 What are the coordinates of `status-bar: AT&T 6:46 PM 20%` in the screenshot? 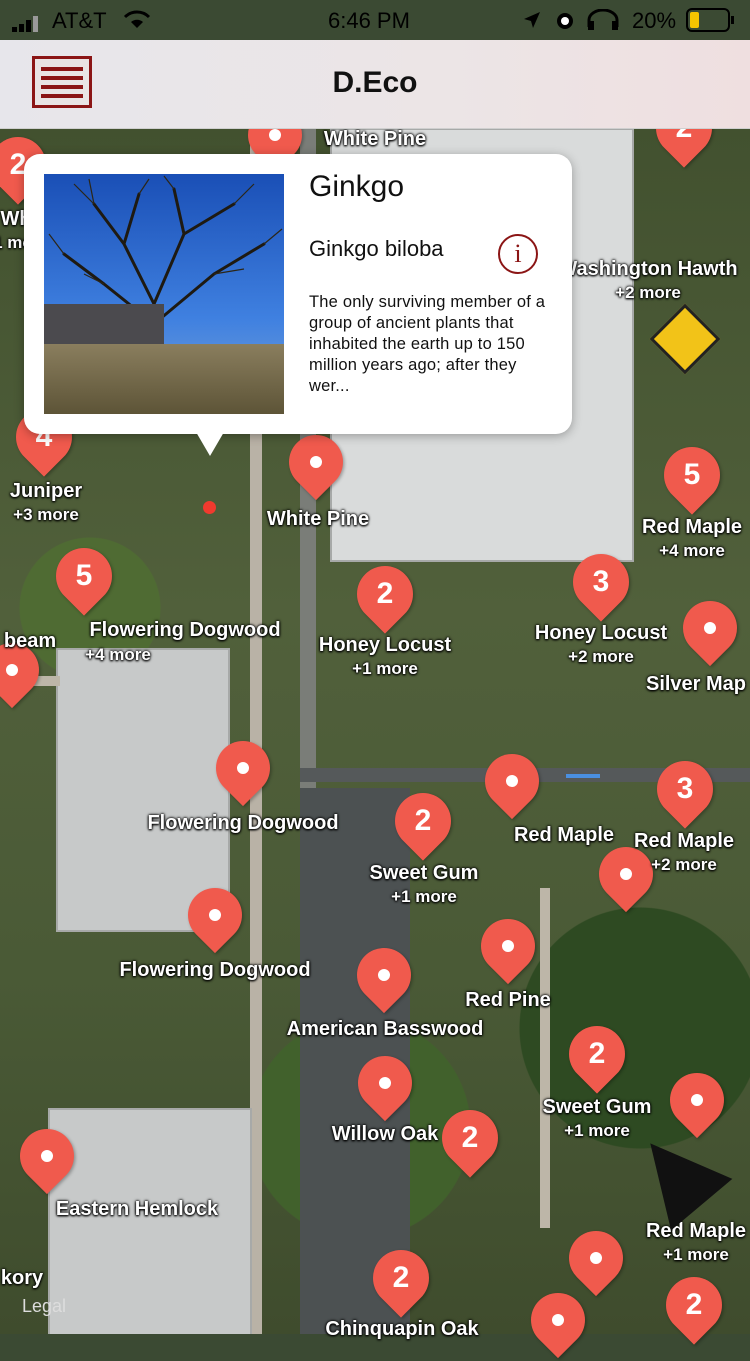 It's located at (375, 20).